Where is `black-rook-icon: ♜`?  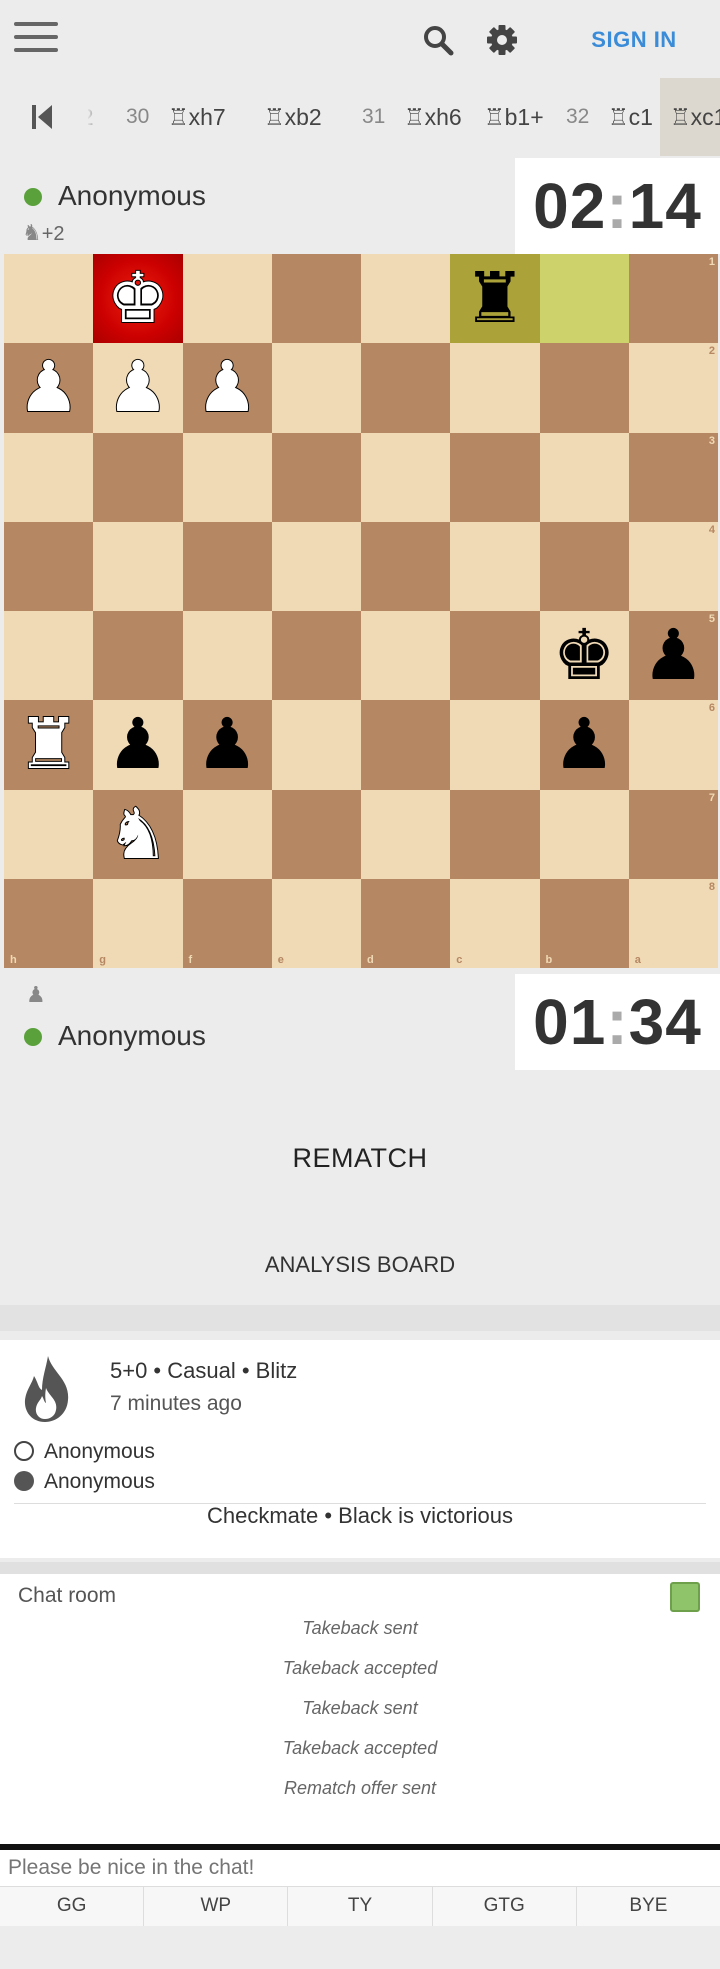
black-rook-icon: ♜ is located at coordinates (494, 298).